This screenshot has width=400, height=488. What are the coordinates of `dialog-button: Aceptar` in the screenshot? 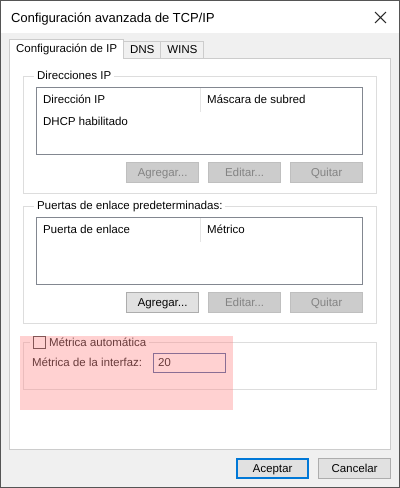 It's located at (272, 468).